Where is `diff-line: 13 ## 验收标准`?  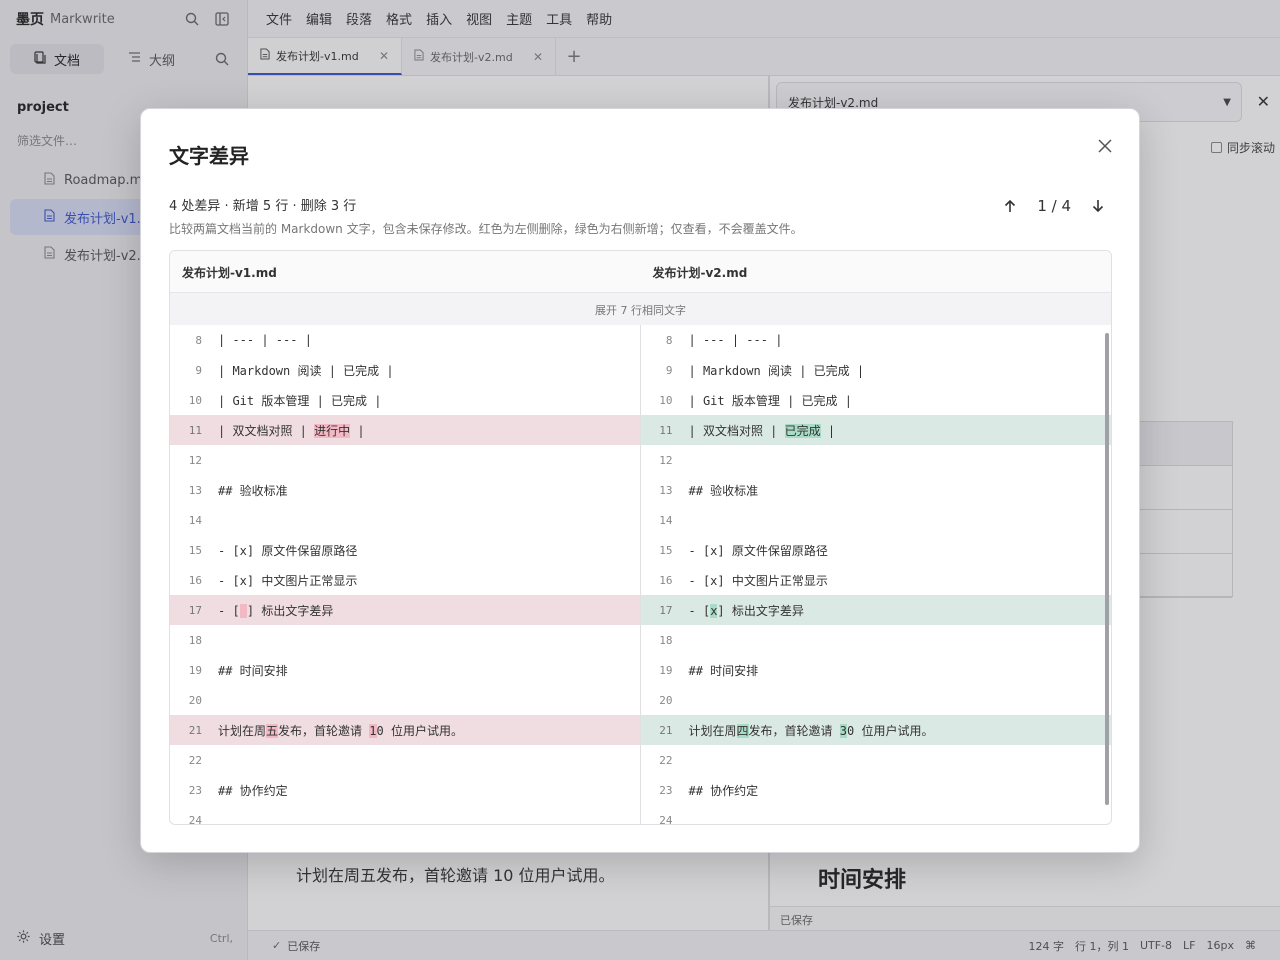
diff-line: 13 ## 验收标准 is located at coordinates (876, 490).